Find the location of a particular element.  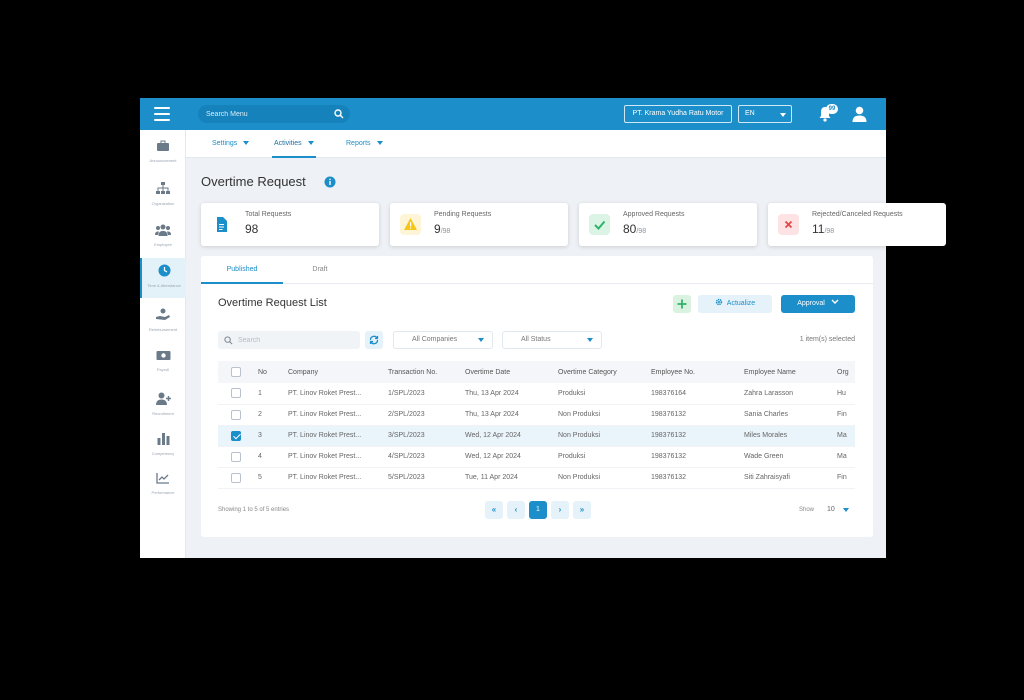

sidebar-item-label: Competency is located at coordinates (163, 453).